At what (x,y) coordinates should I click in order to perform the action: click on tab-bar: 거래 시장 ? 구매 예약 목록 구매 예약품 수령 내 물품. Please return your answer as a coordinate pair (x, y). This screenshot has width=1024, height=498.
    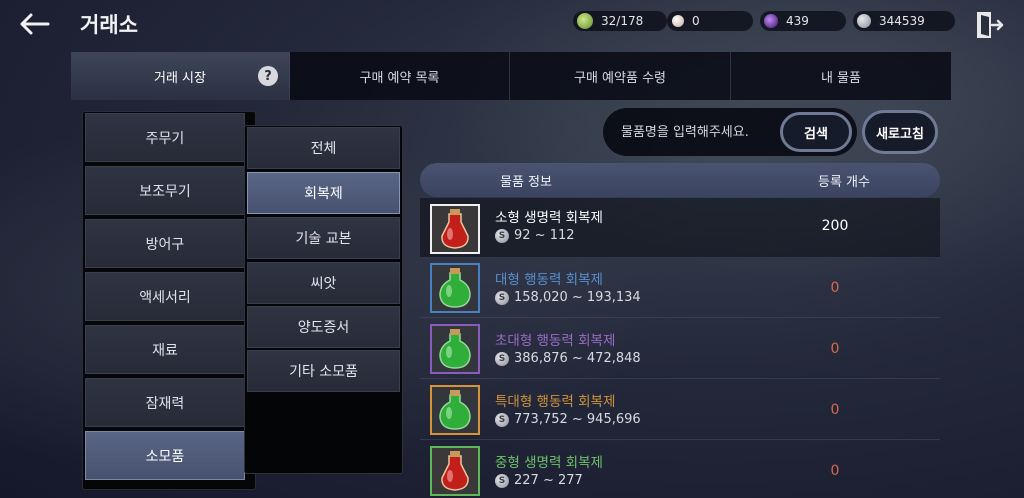
    Looking at the image, I should click on (511, 76).